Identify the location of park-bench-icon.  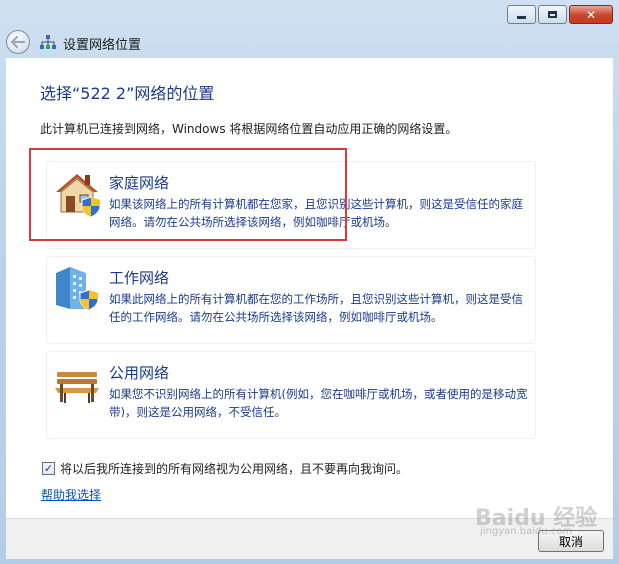
(77, 387).